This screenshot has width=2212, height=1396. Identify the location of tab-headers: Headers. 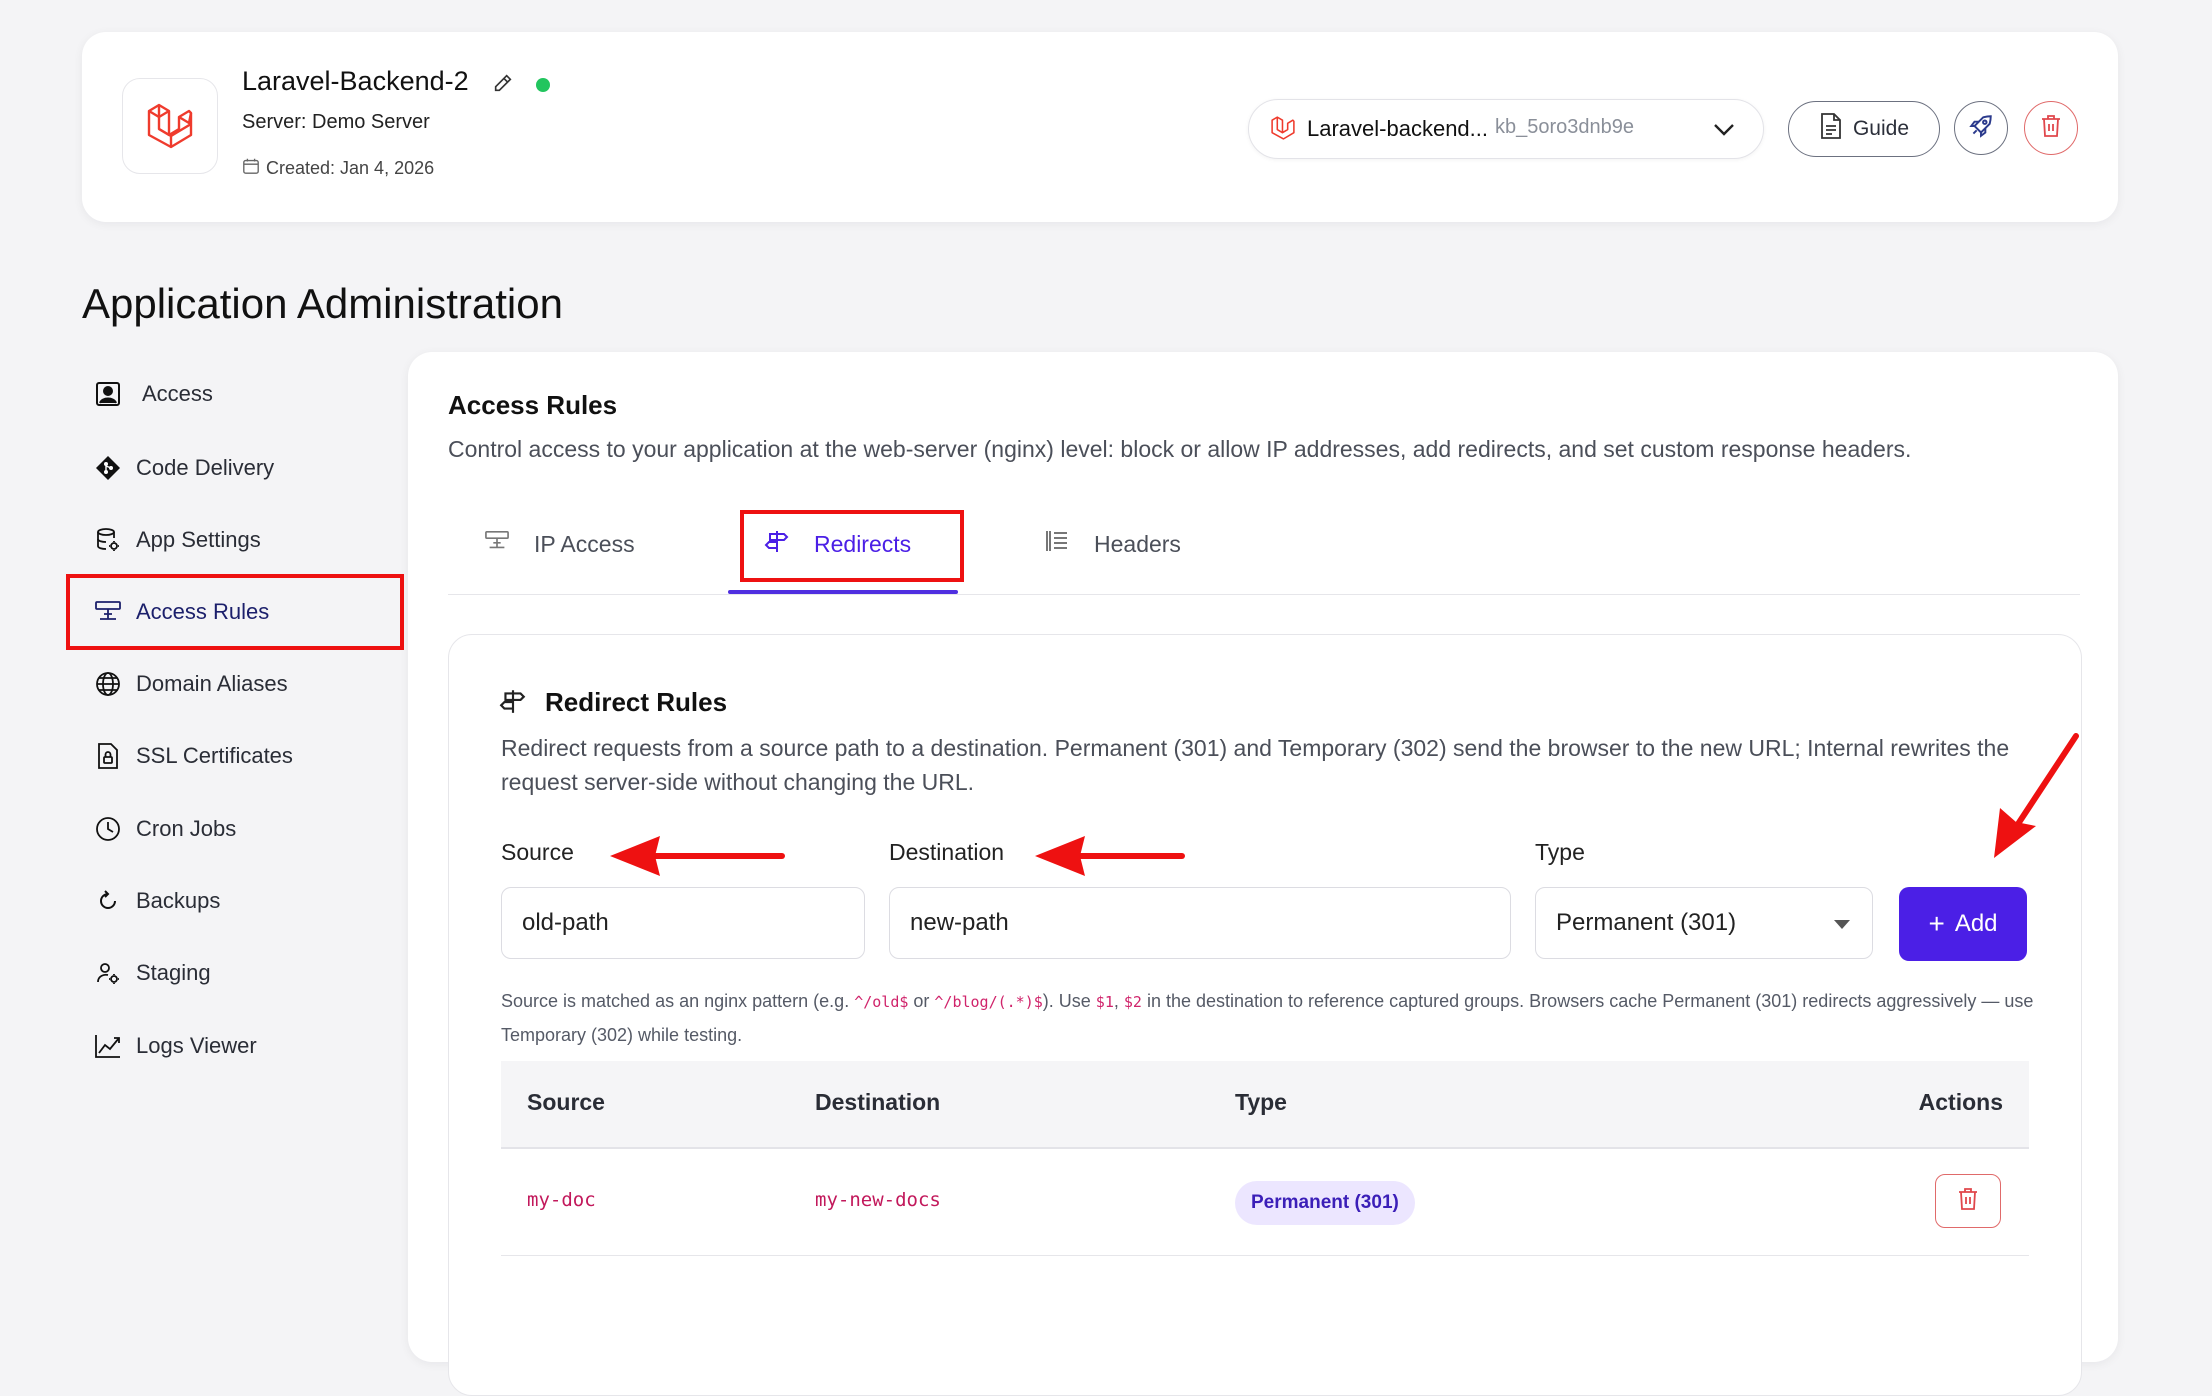
(1112, 544).